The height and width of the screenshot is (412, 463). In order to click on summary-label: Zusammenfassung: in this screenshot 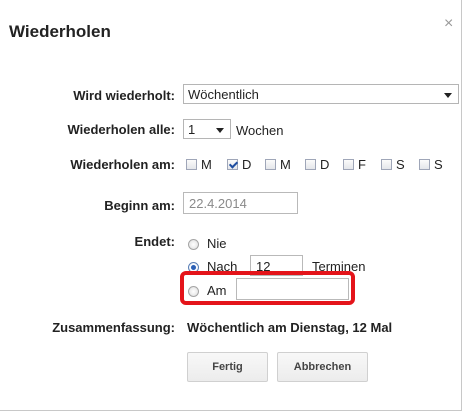, I will do `click(113, 327)`.